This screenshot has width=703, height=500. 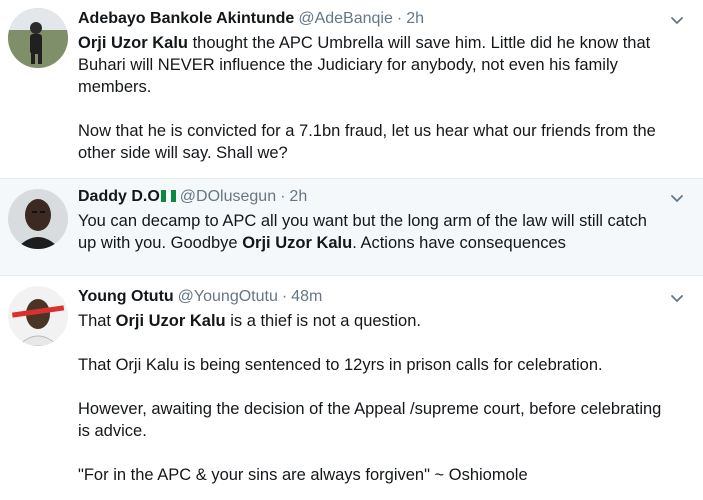 I want to click on author-name: Young Otutu, so click(x=126, y=296).